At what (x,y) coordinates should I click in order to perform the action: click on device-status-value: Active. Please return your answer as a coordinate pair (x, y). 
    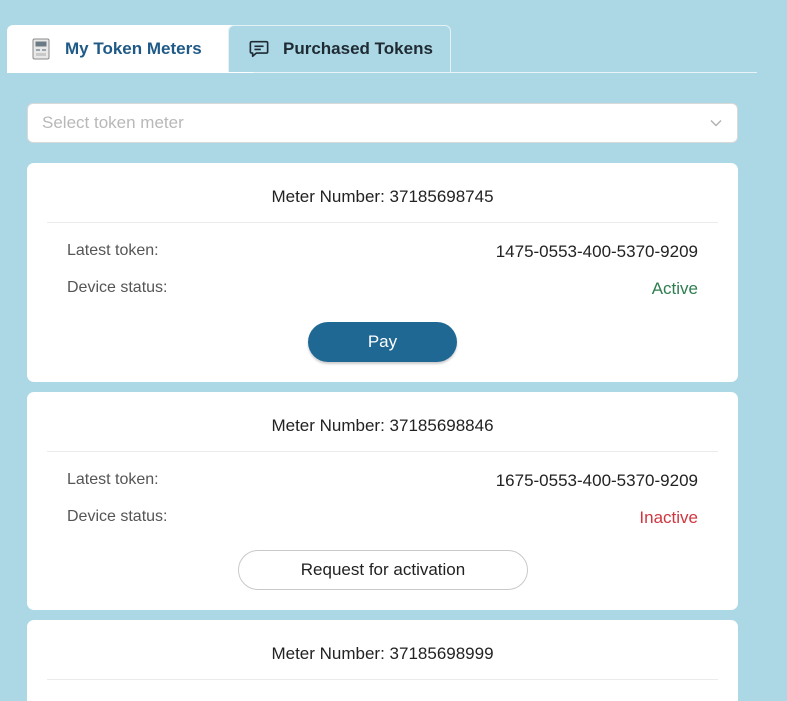
    Looking at the image, I should click on (674, 288).